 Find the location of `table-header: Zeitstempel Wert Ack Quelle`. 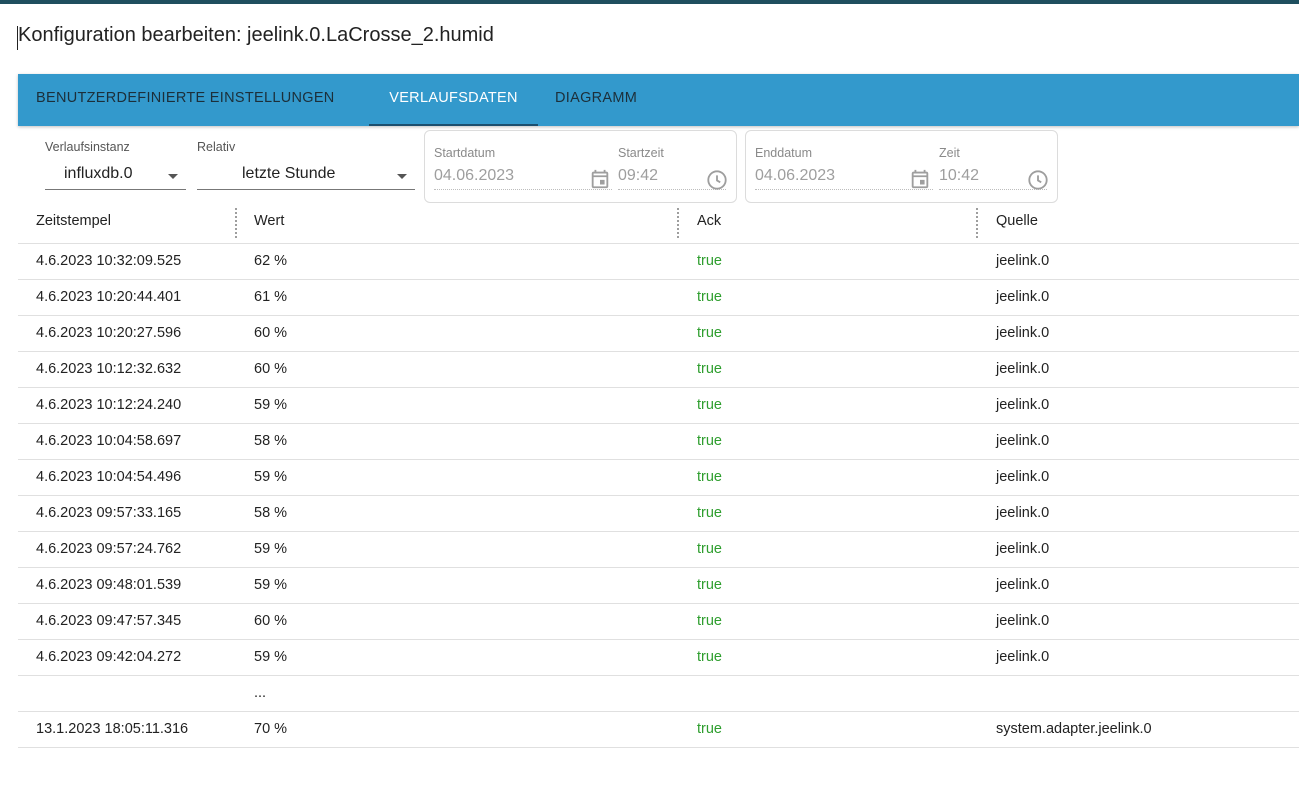

table-header: Zeitstempel Wert Ack Quelle is located at coordinates (658, 223).